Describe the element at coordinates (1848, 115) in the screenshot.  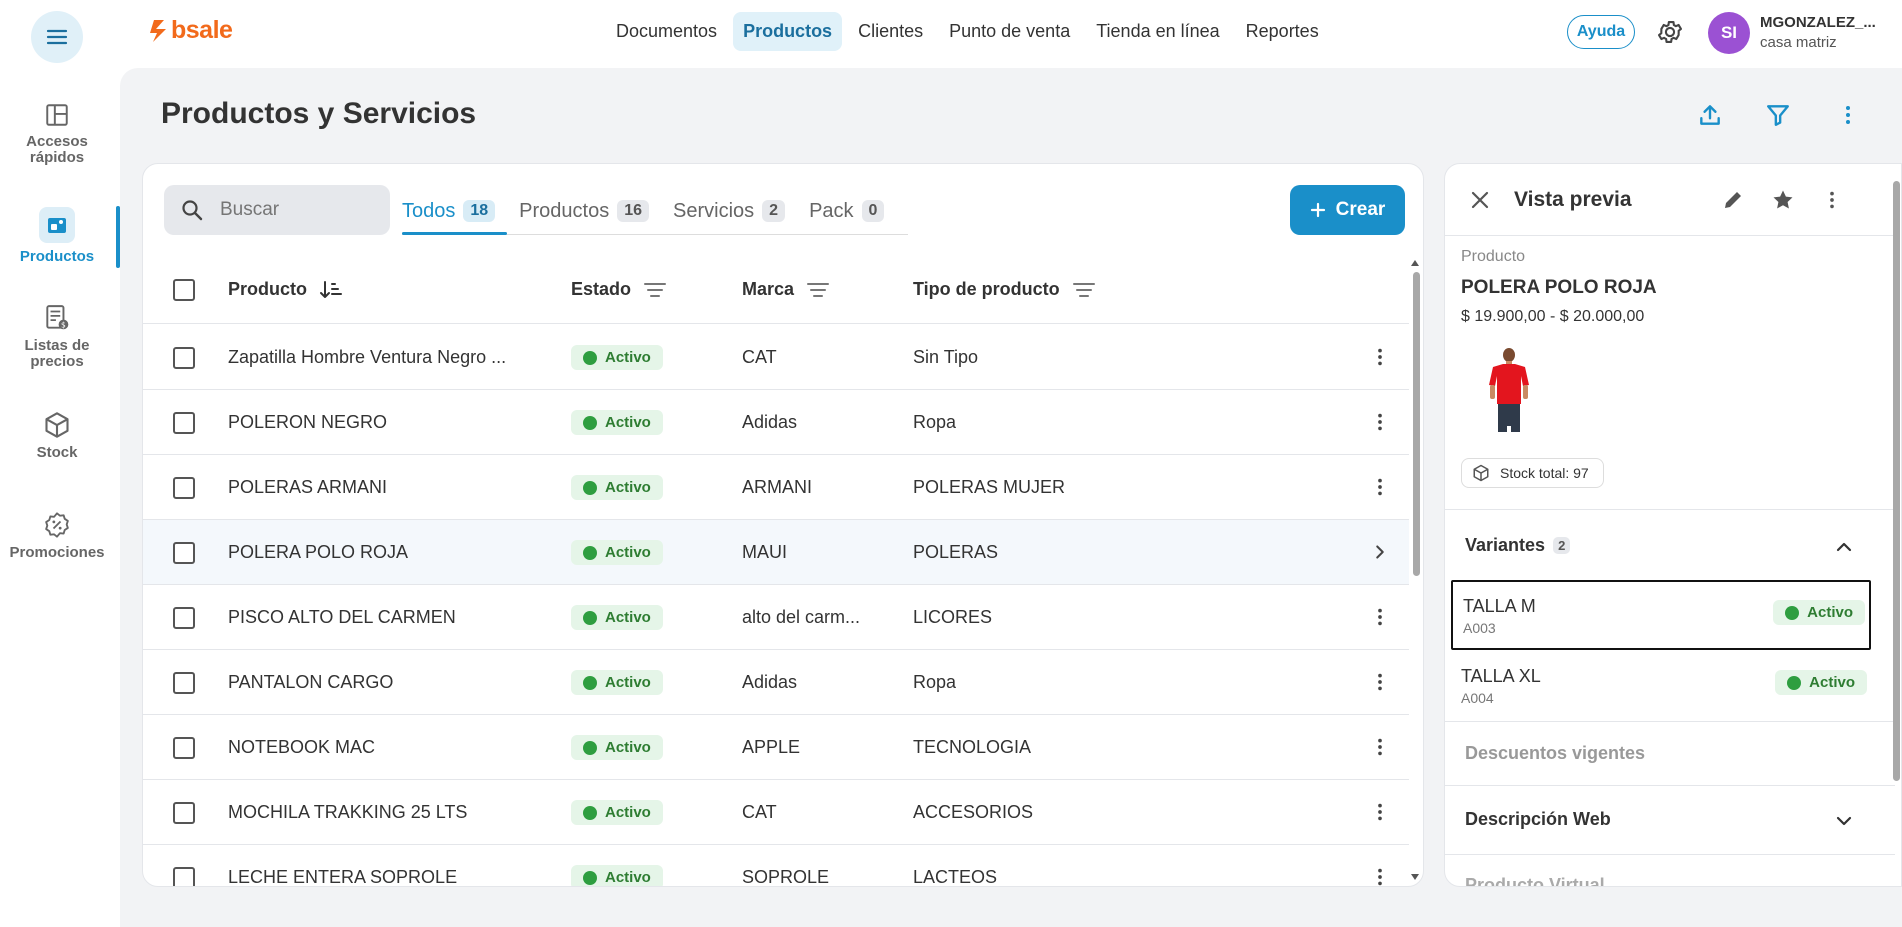
I see `more-options-button` at that location.